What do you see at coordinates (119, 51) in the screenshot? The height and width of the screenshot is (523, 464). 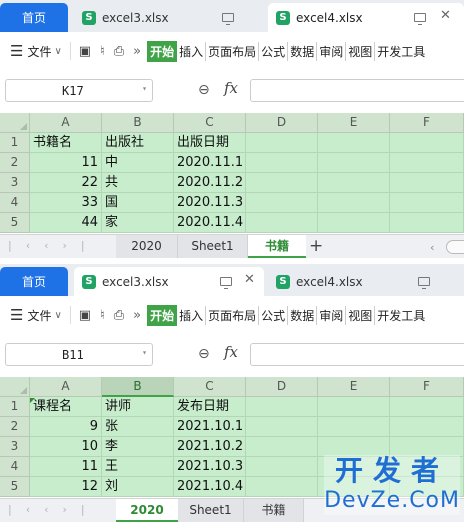 I see `print-icon: ⎙` at bounding box center [119, 51].